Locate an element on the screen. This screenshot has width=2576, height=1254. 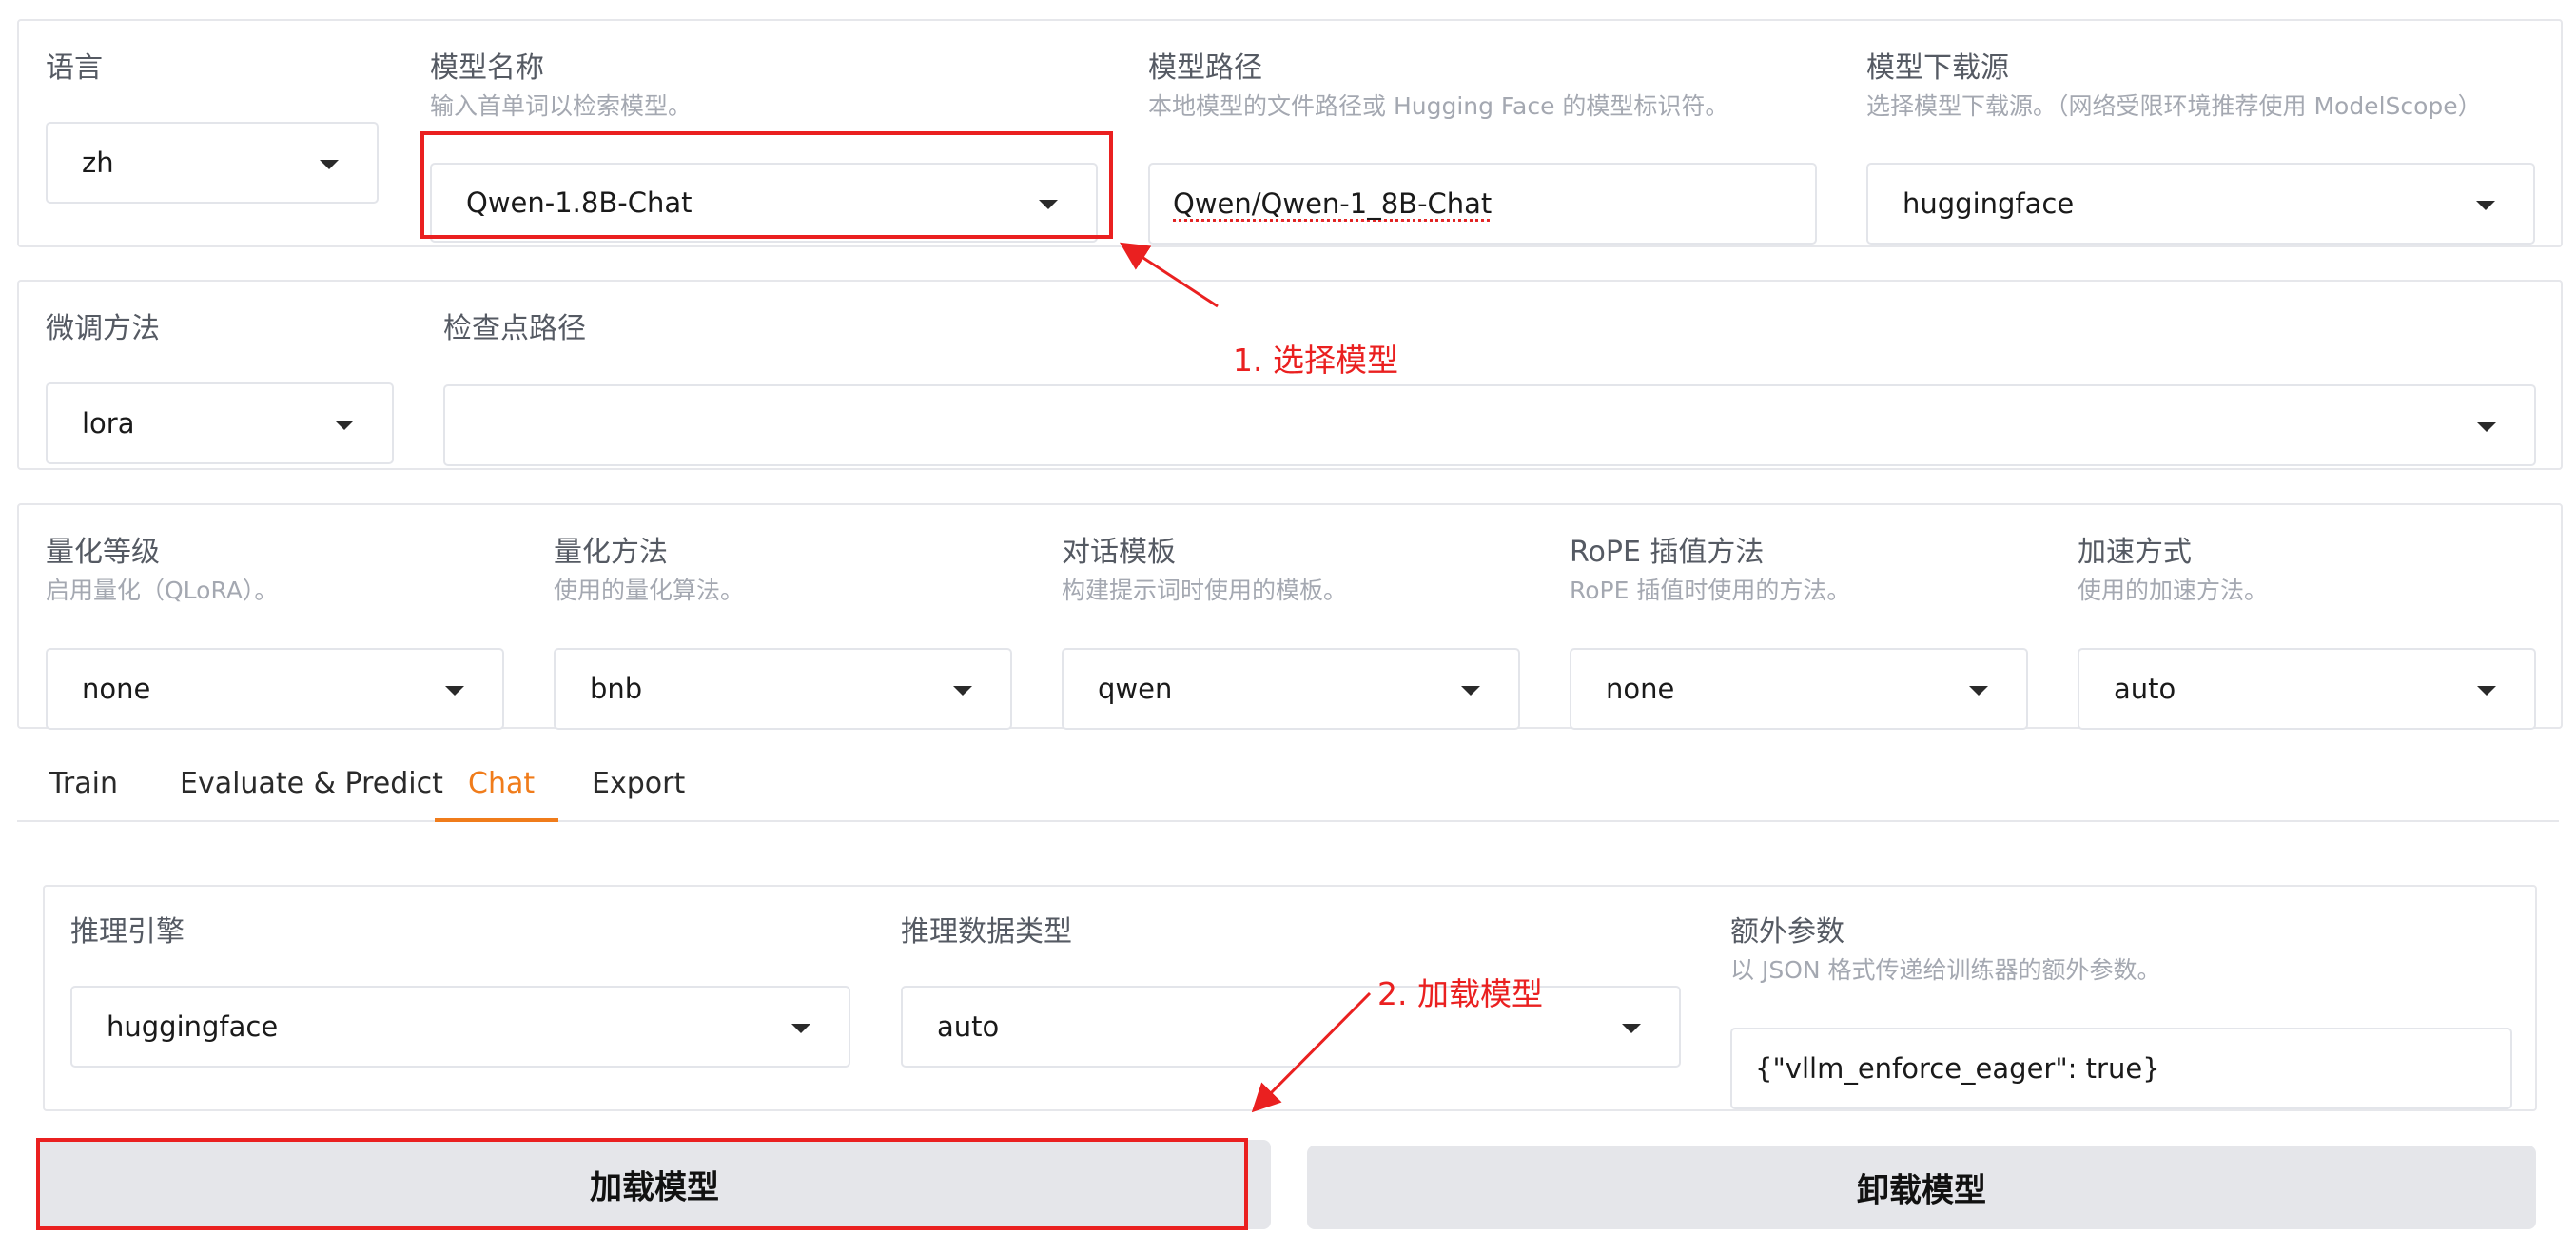
template-info: 构建提示词时使用的模板。 is located at coordinates (1205, 590).